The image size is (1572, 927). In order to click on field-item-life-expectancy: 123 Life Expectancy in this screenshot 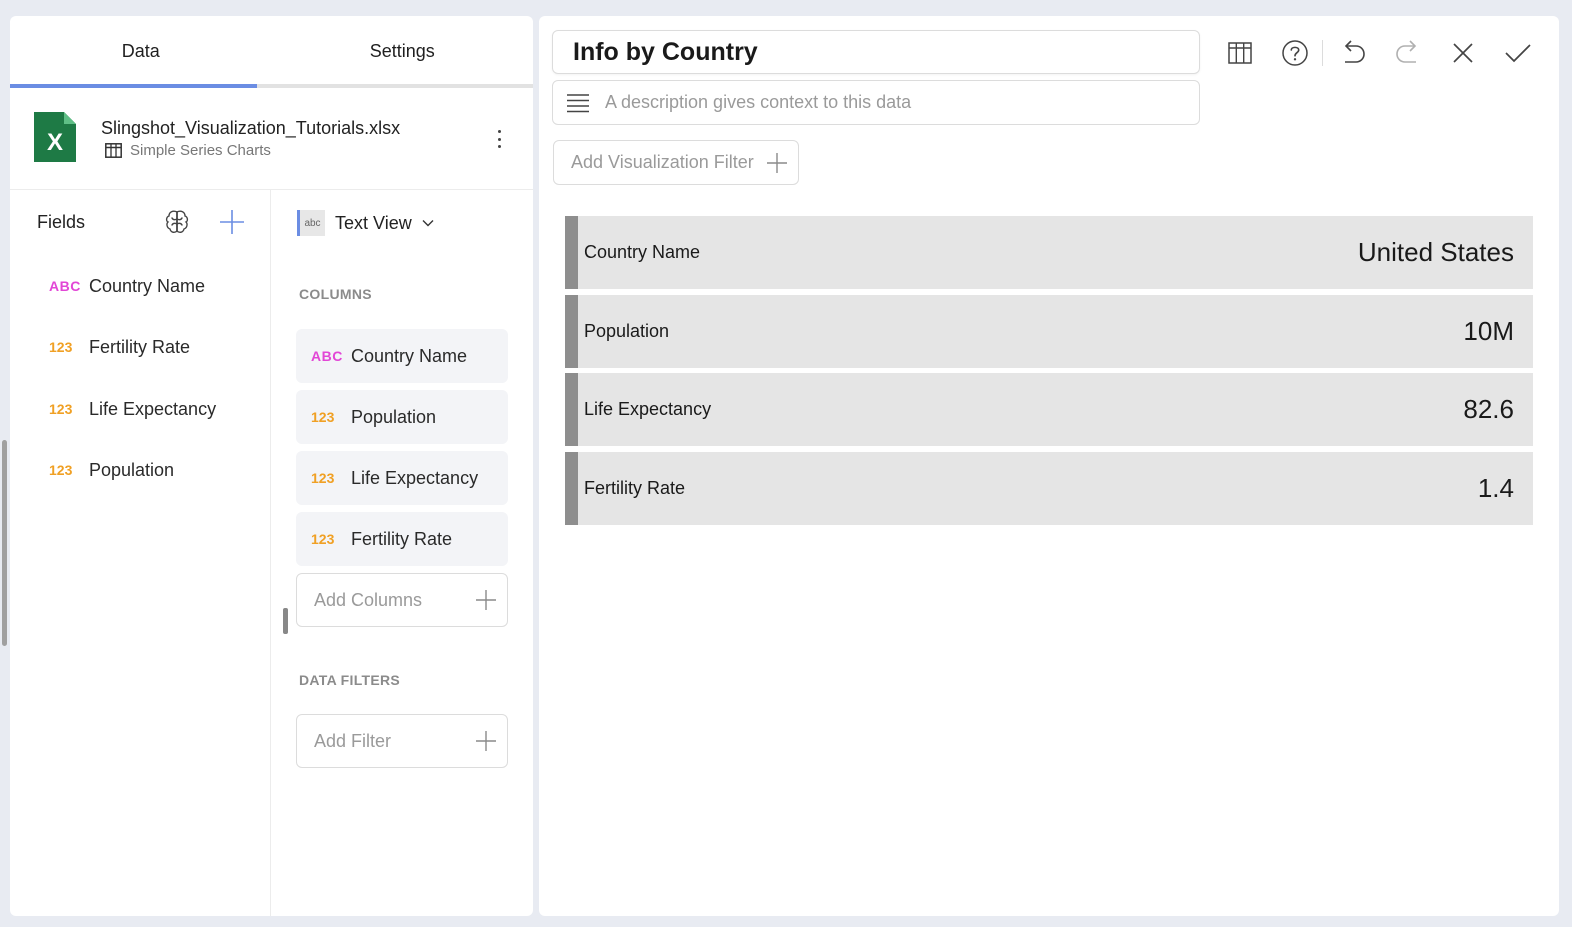, I will do `click(132, 409)`.